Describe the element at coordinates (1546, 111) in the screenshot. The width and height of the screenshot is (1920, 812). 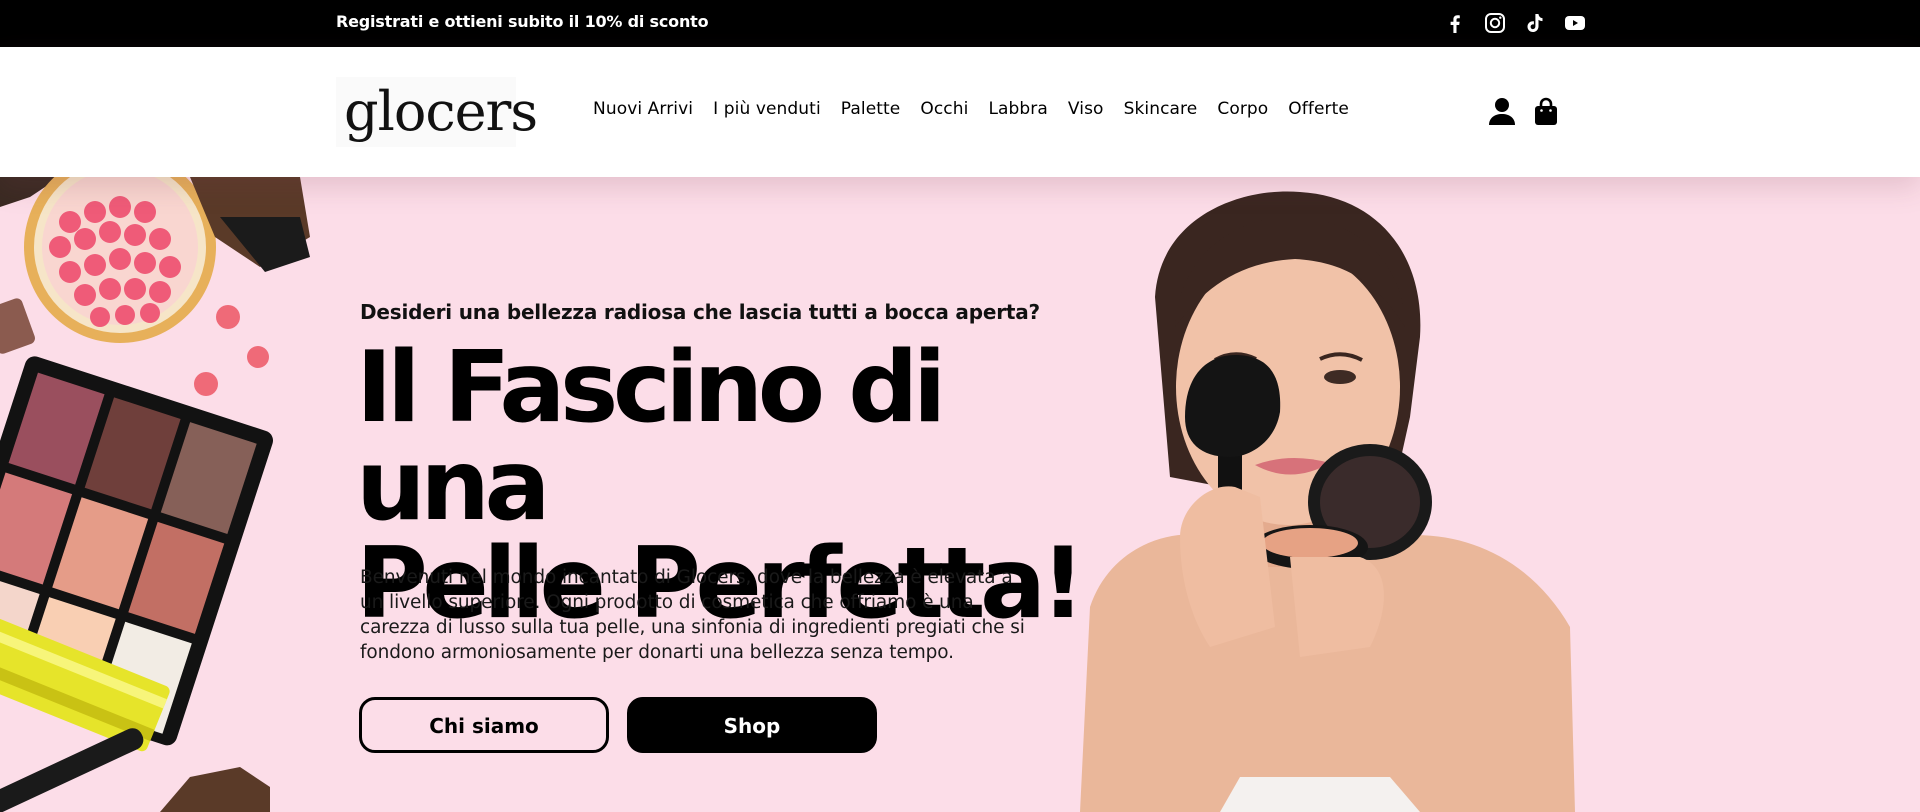
I see `shopping-bag-icon` at that location.